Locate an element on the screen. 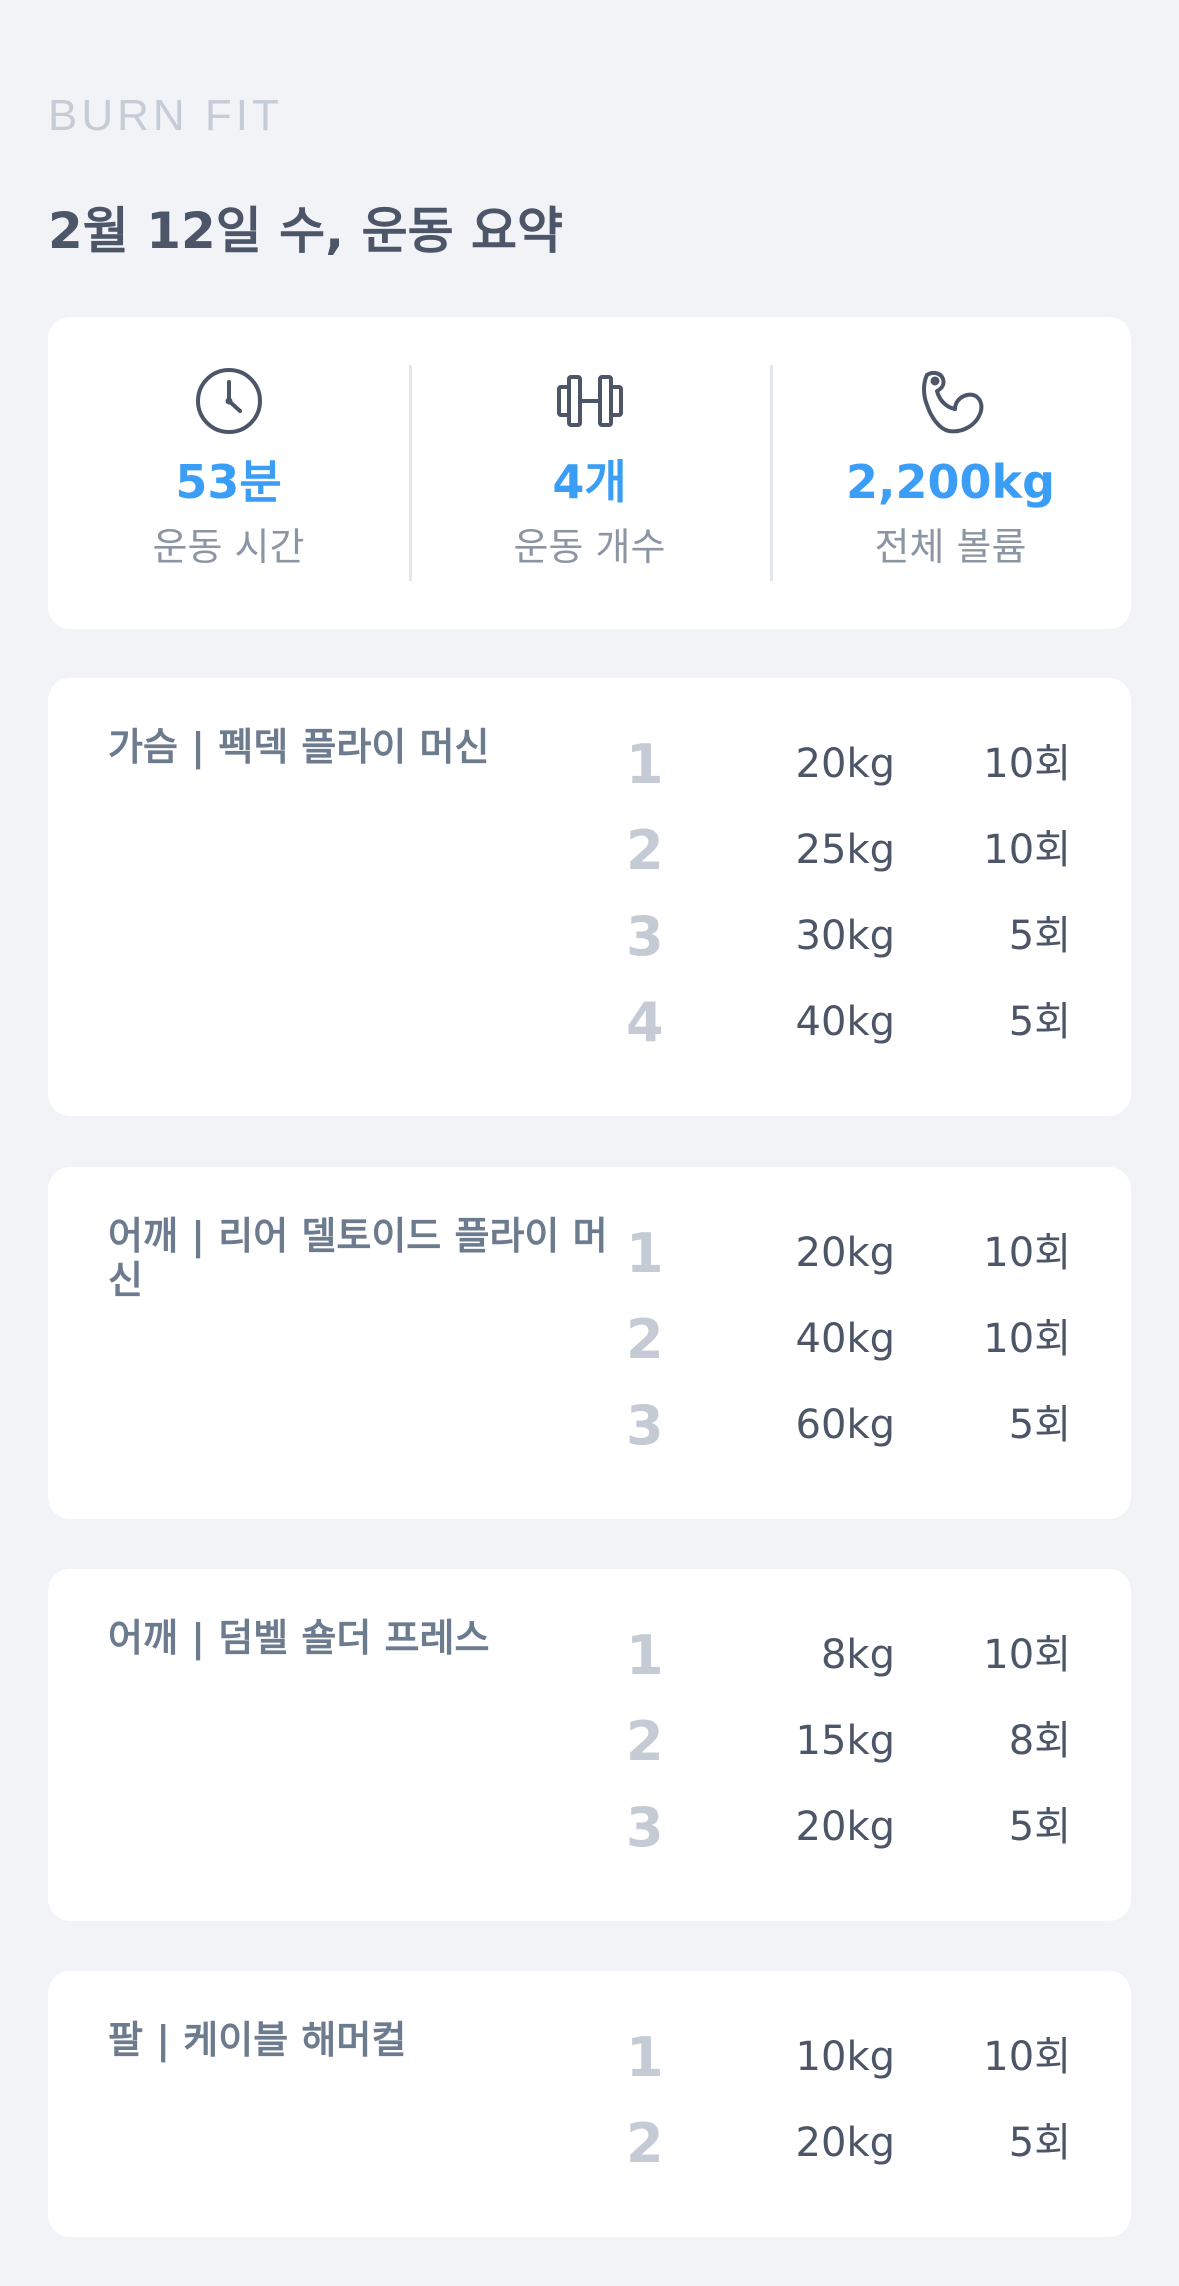  set-row: 3 20kg 5회 is located at coordinates (589, 1830).